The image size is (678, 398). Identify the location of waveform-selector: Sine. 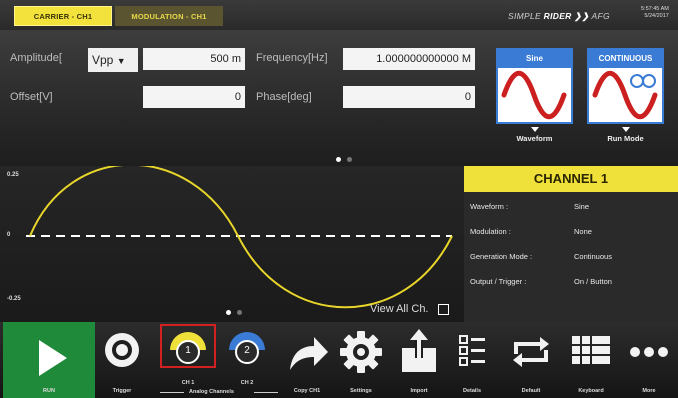
(534, 86).